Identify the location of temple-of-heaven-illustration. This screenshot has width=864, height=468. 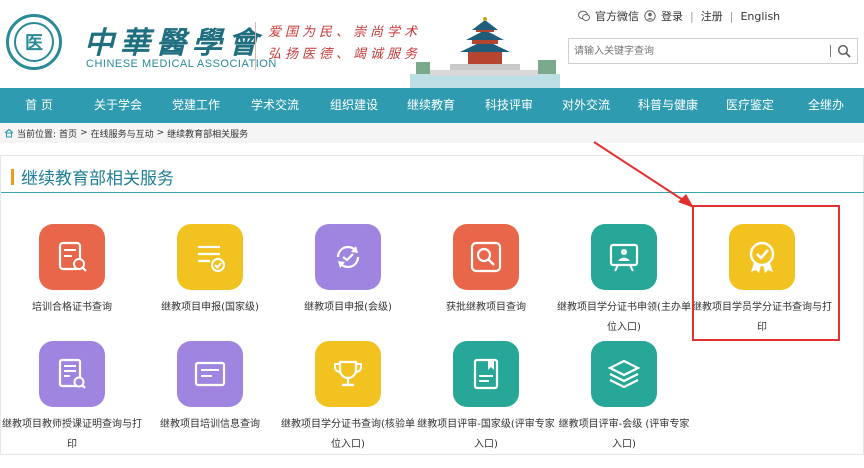
(485, 52).